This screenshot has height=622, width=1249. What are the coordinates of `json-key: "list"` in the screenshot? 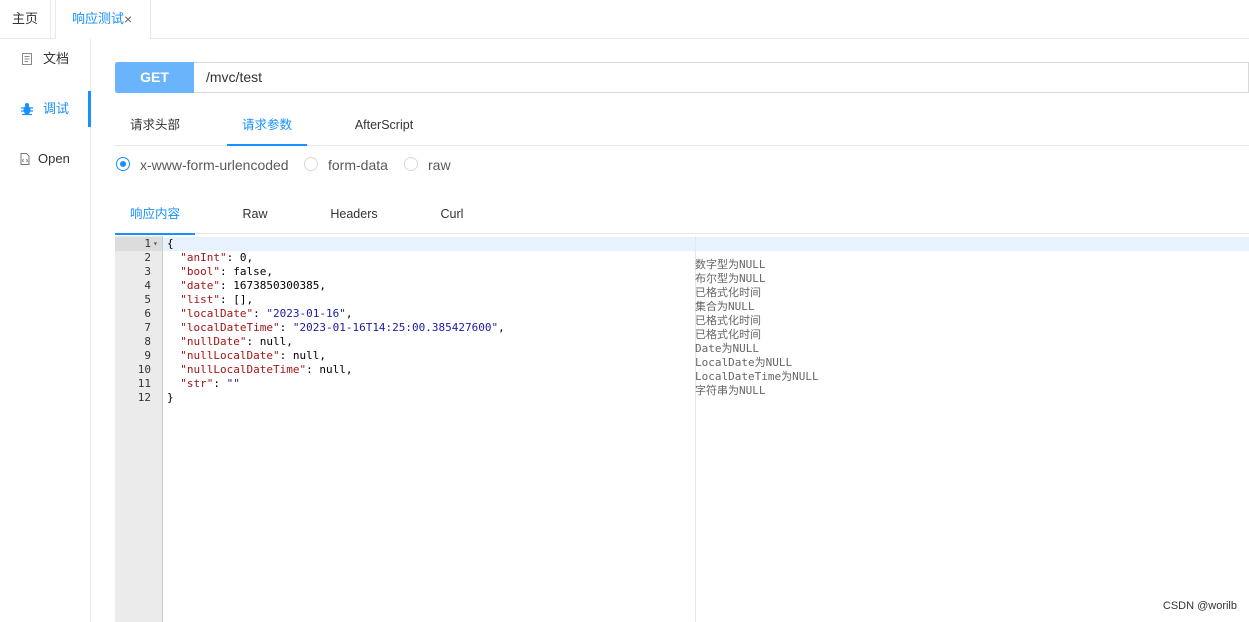 It's located at (200, 299).